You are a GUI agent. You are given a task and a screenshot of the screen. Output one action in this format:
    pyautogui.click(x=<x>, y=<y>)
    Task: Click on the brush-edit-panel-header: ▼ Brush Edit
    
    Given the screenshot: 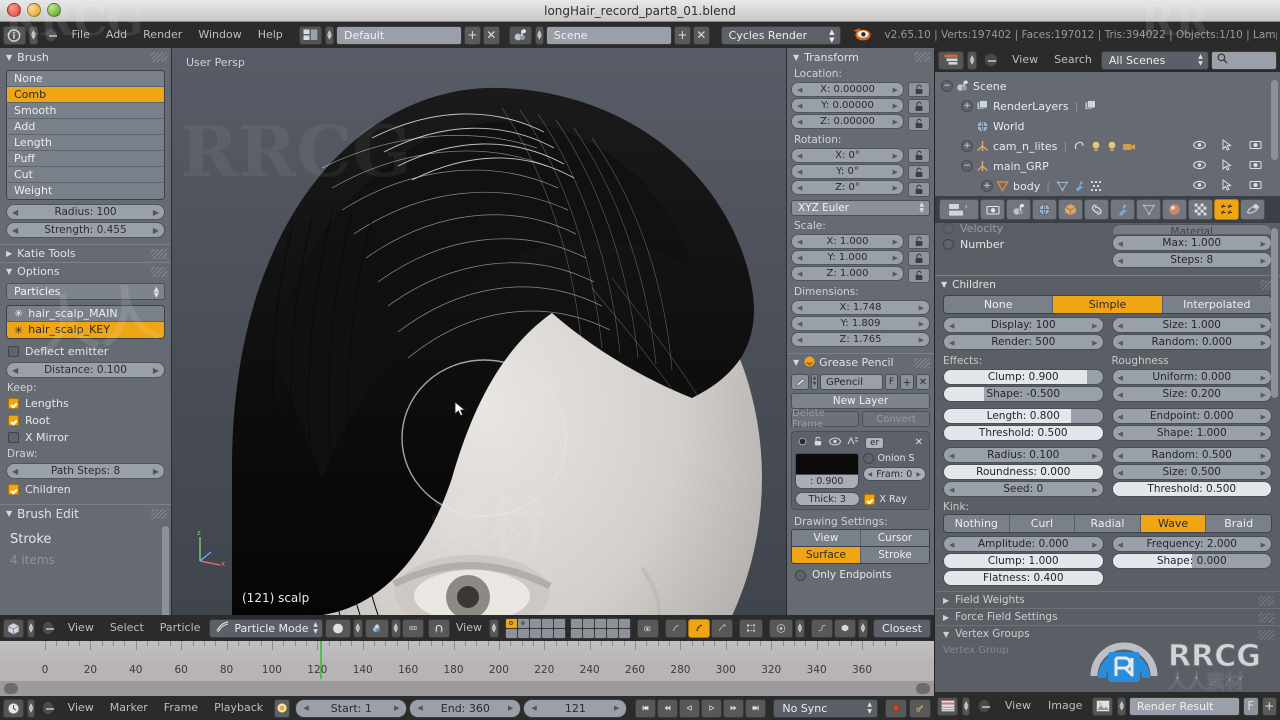 What is the action you would take?
    pyautogui.click(x=85, y=513)
    